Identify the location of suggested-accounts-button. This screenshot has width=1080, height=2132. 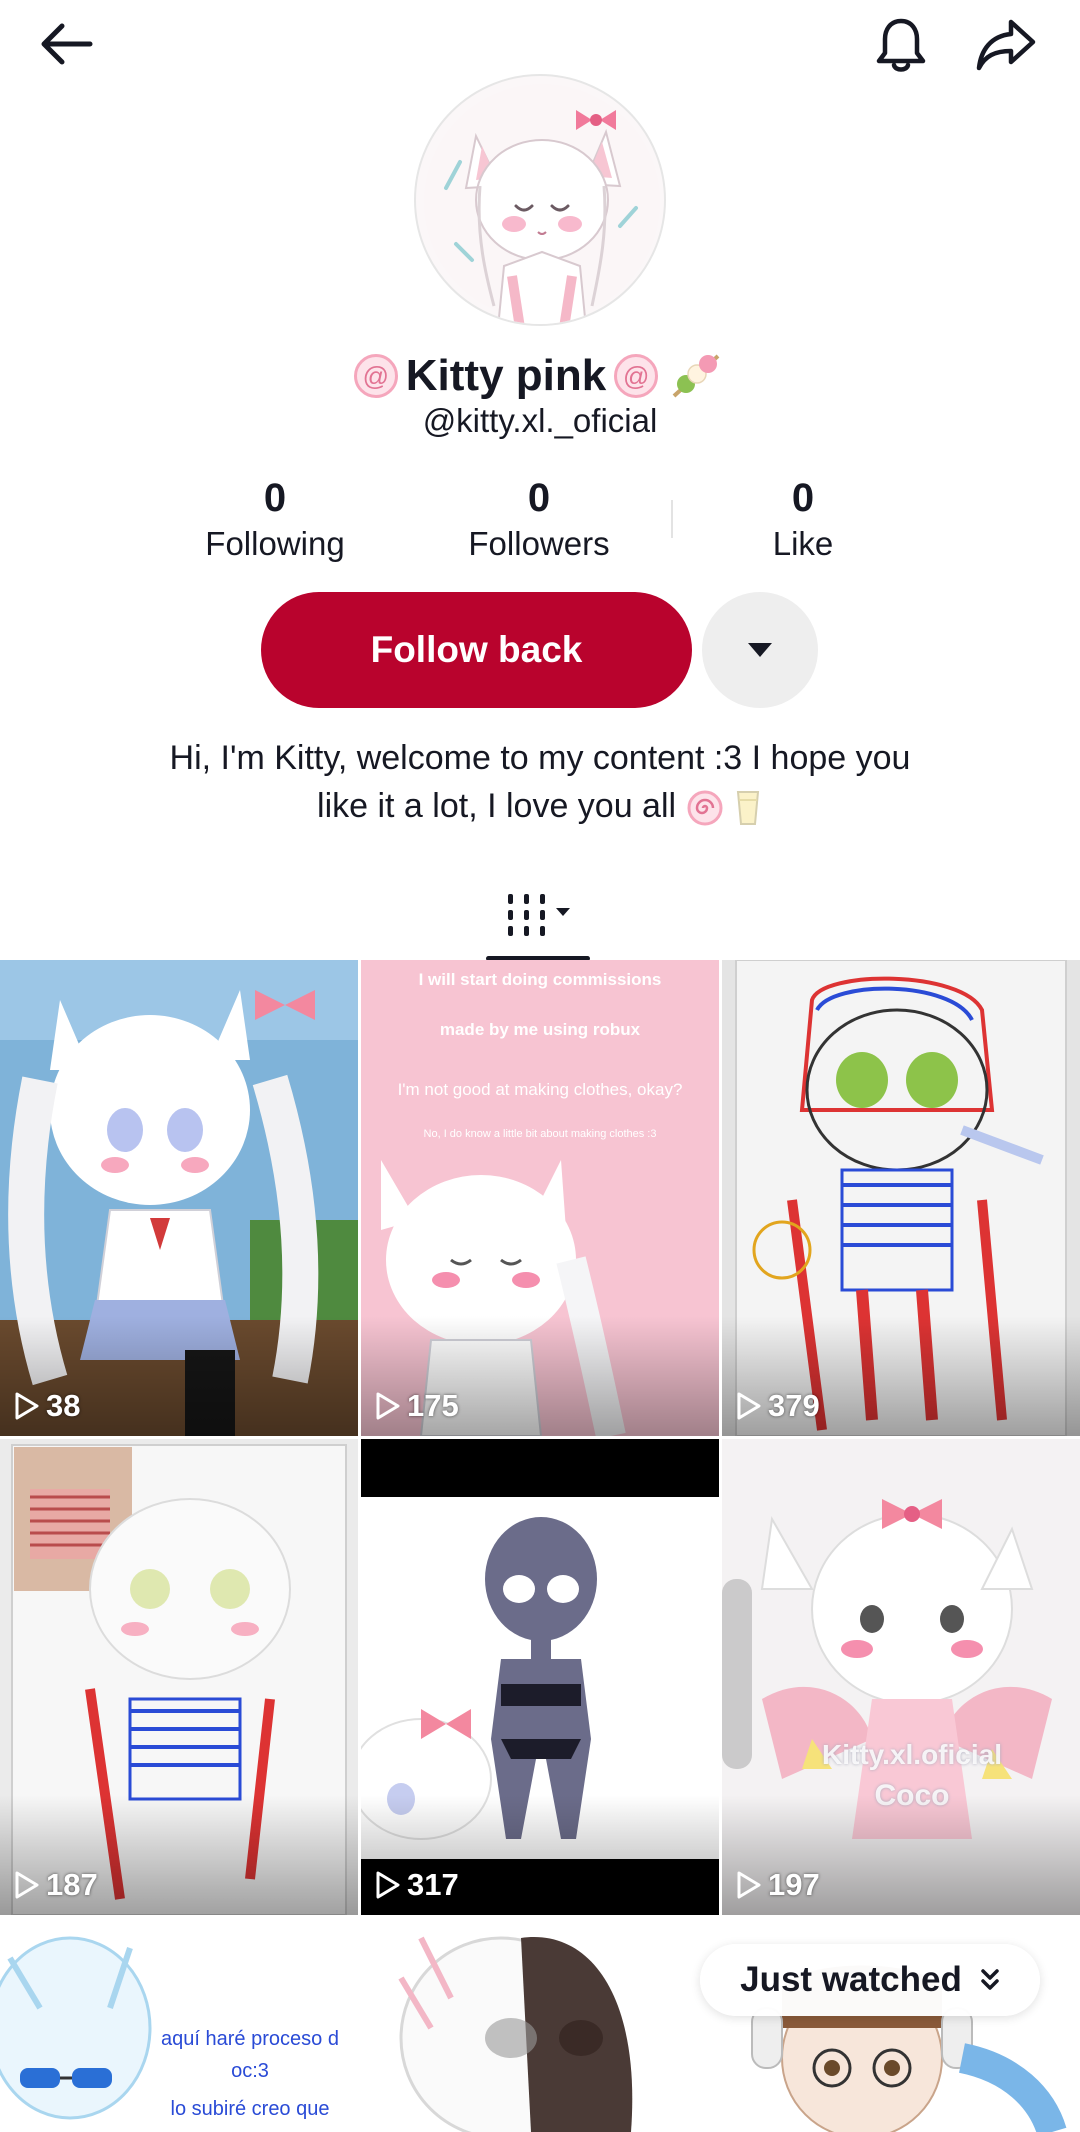
(760, 650).